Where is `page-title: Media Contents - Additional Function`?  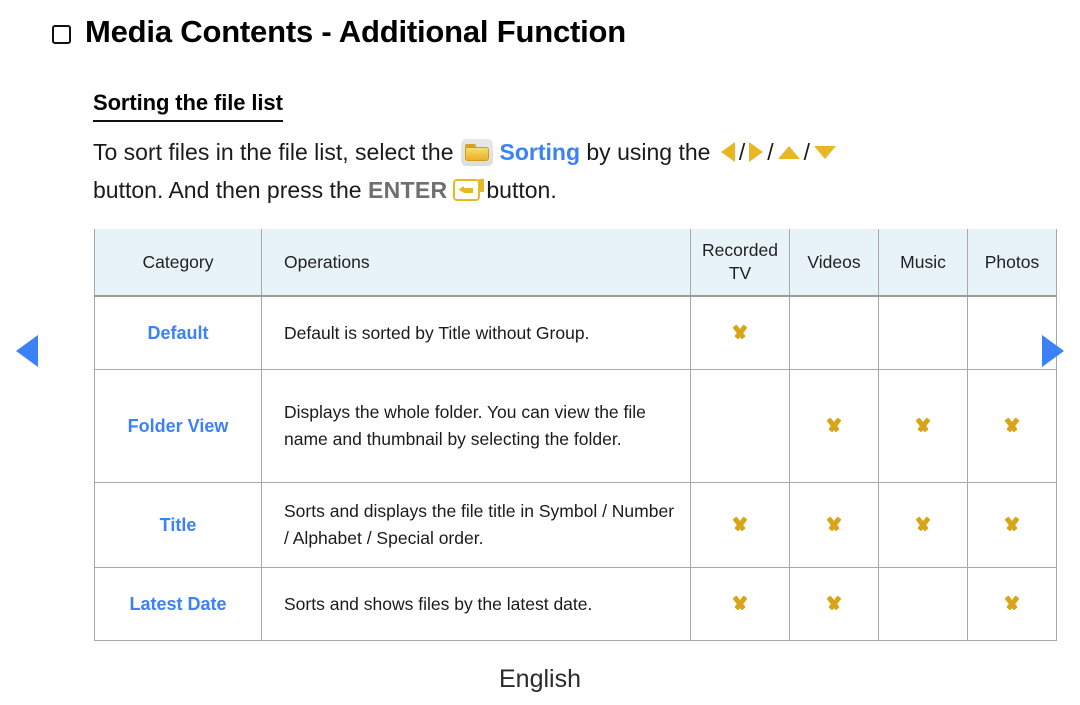
page-title: Media Contents - Additional Function is located at coordinates (339, 32).